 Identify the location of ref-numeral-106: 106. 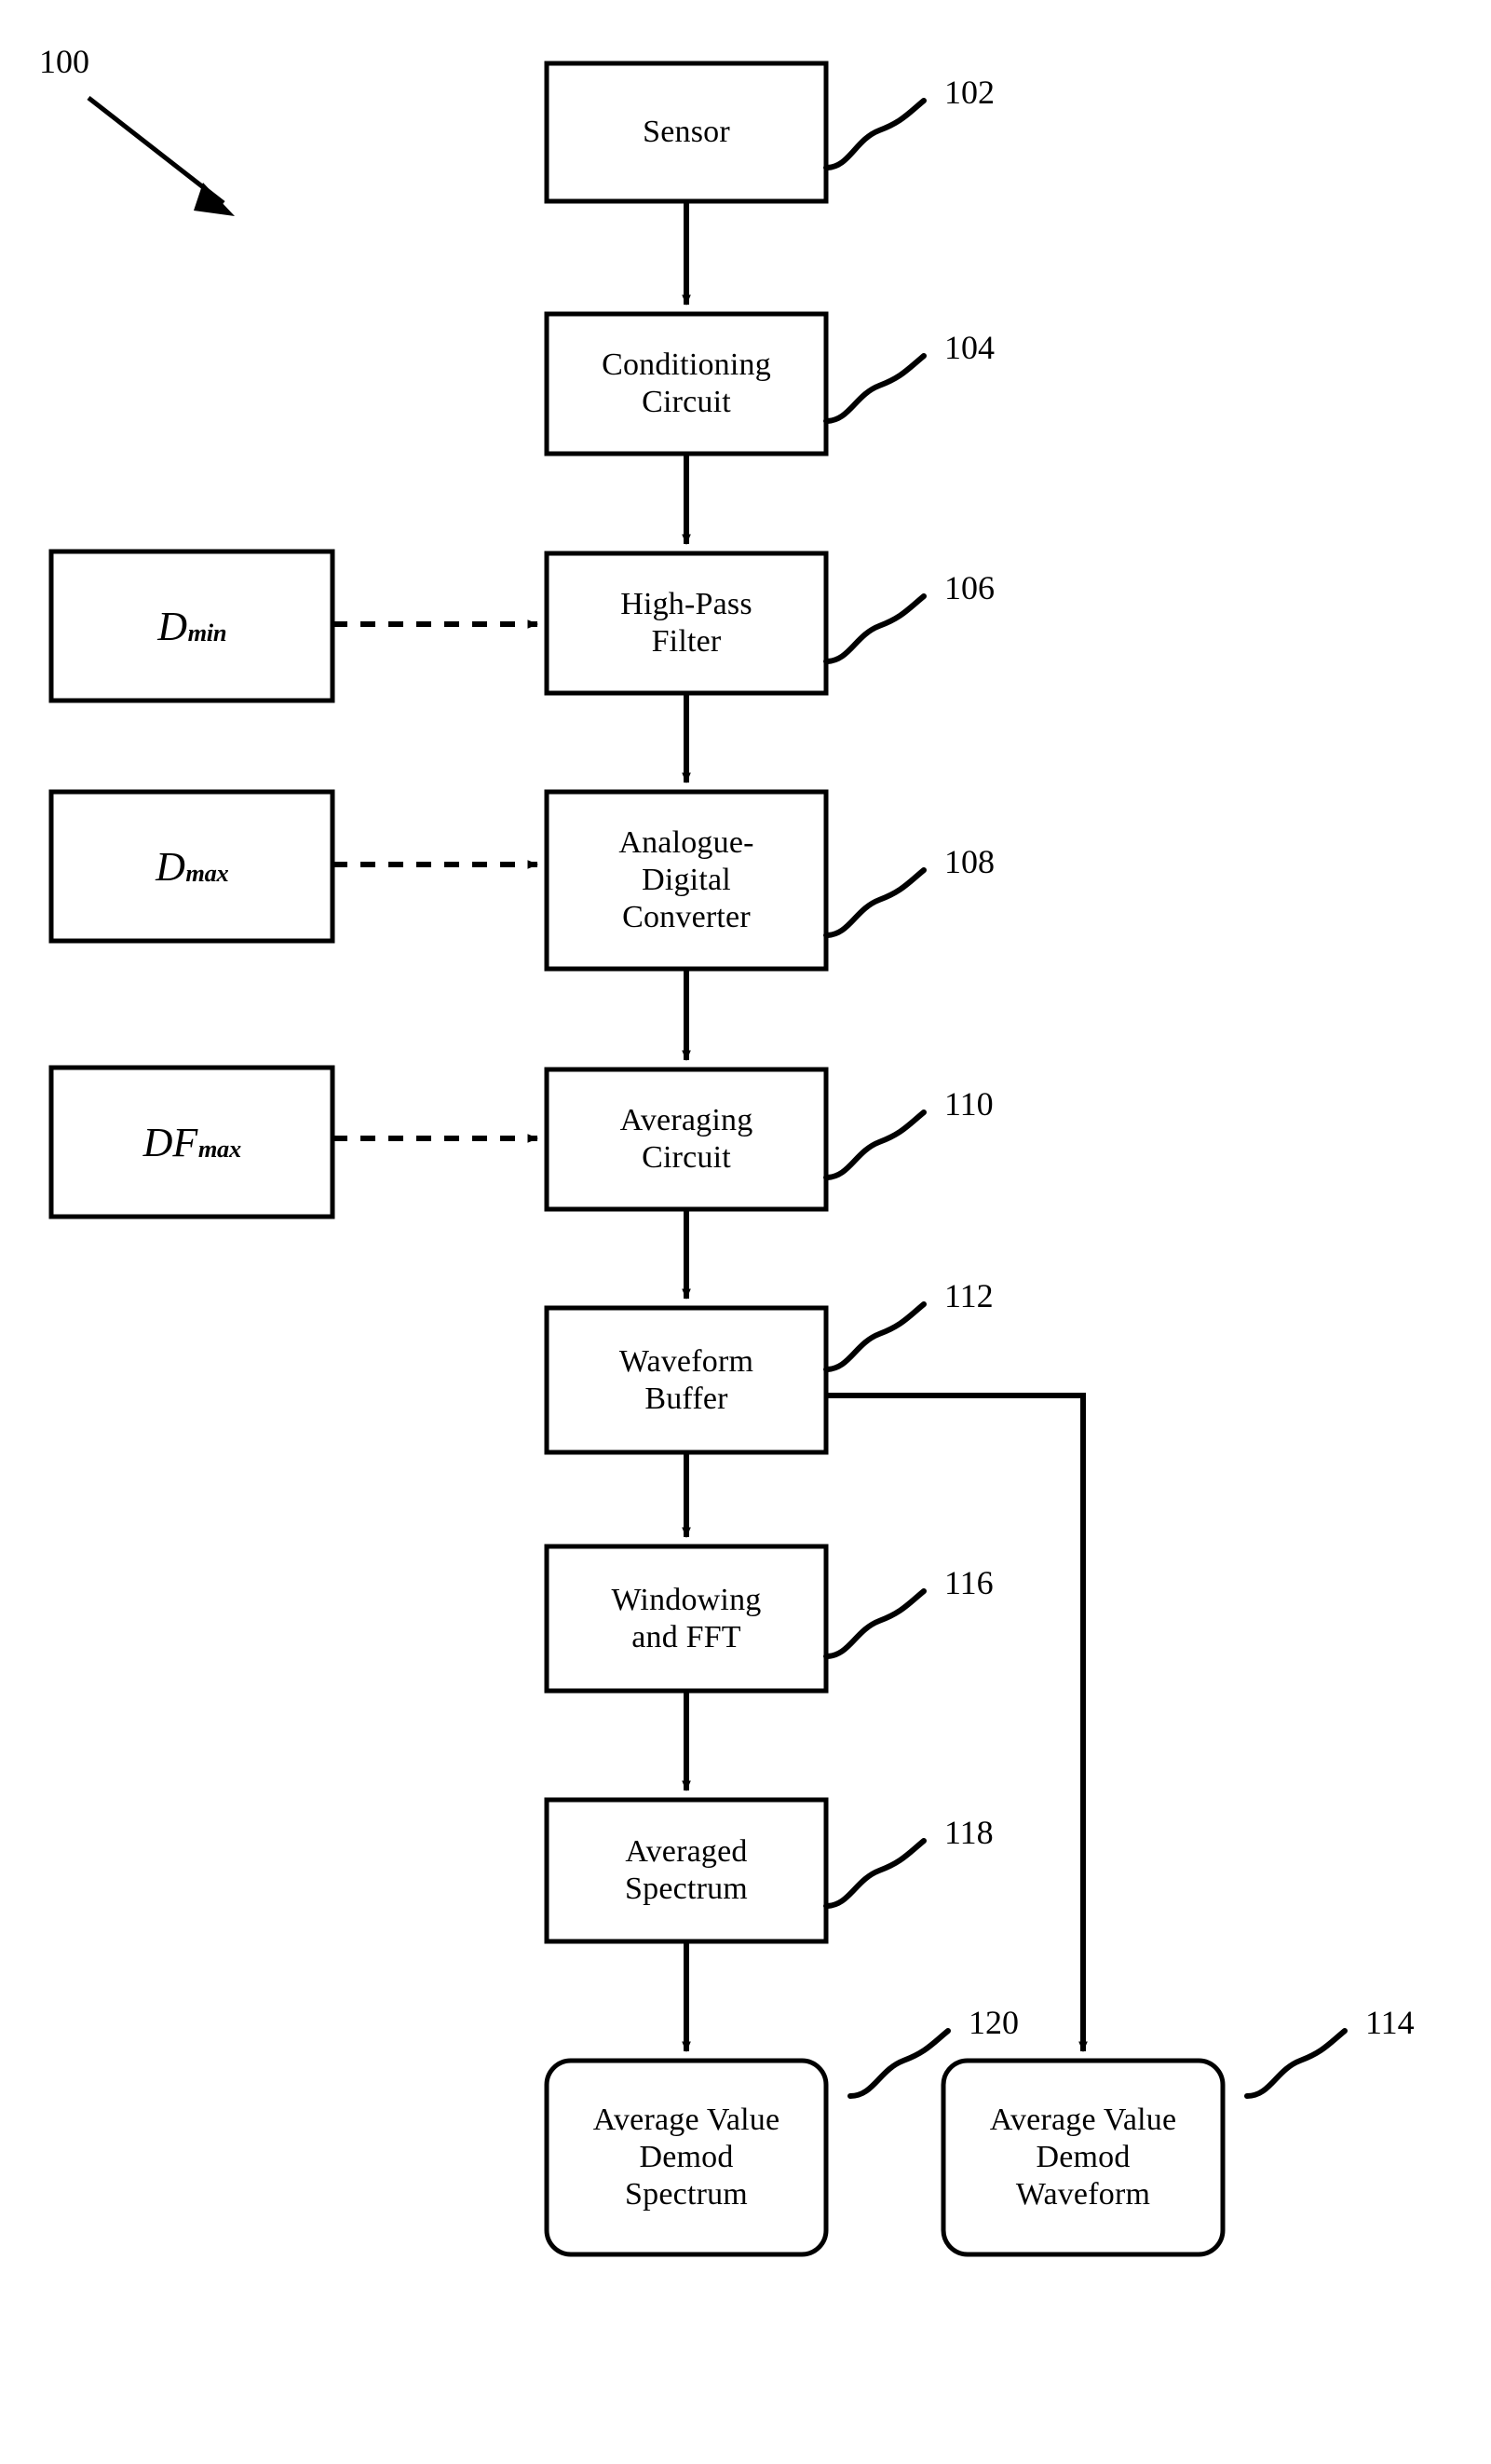
(969, 587).